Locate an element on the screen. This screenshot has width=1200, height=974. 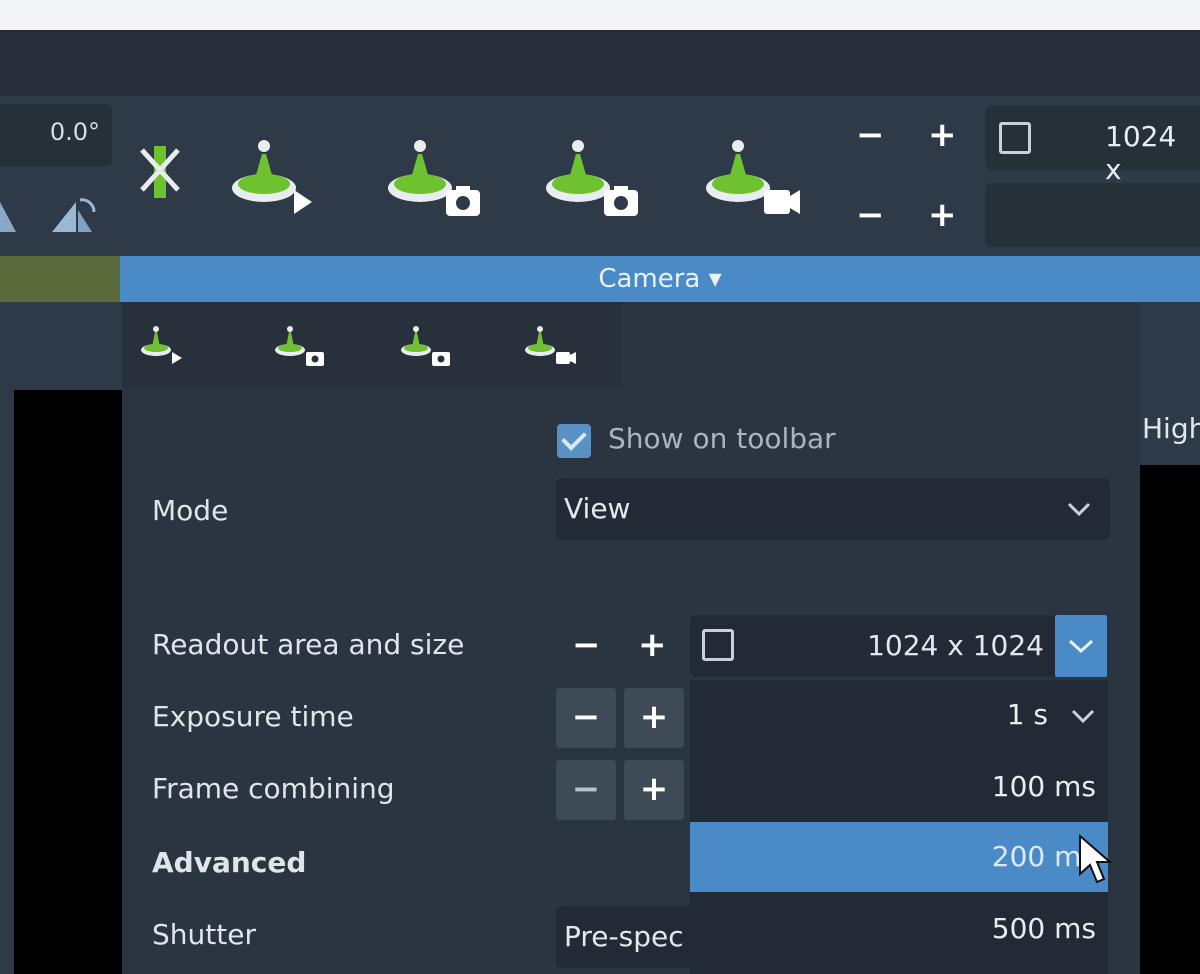
toolbar-minus-button-bottom: − is located at coordinates (870, 215).